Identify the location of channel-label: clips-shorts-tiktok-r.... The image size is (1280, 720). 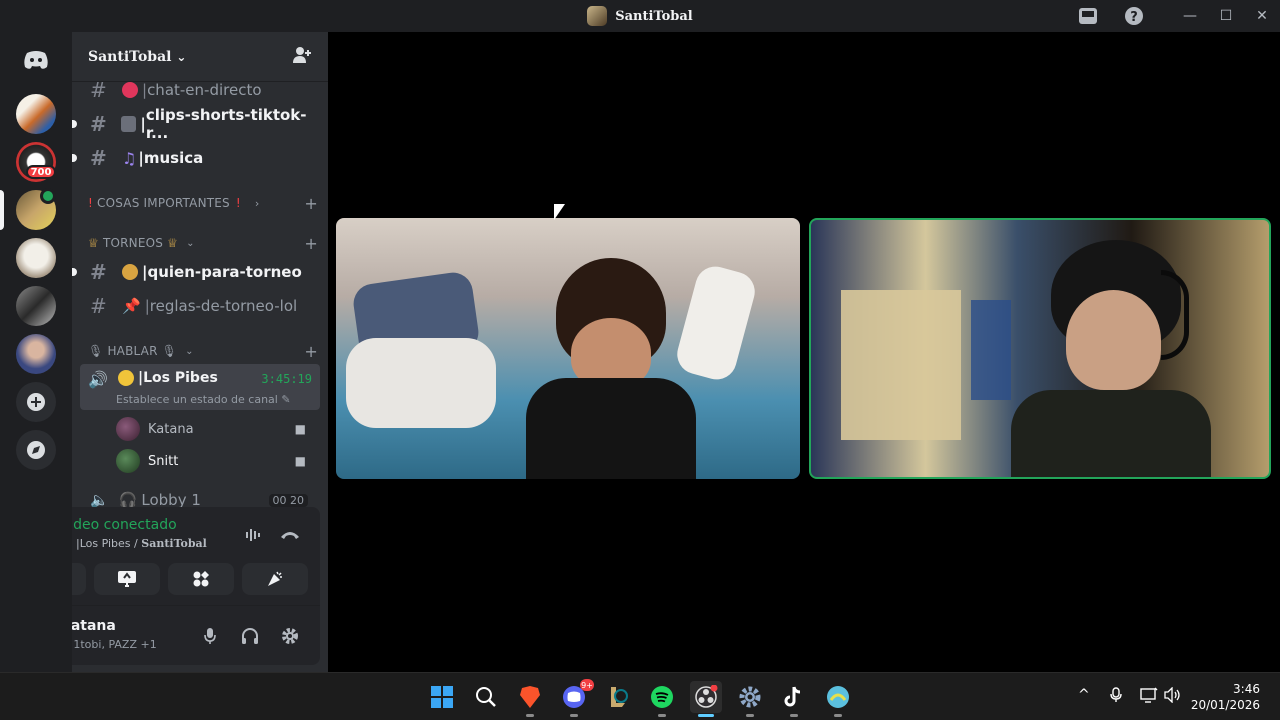
(226, 124).